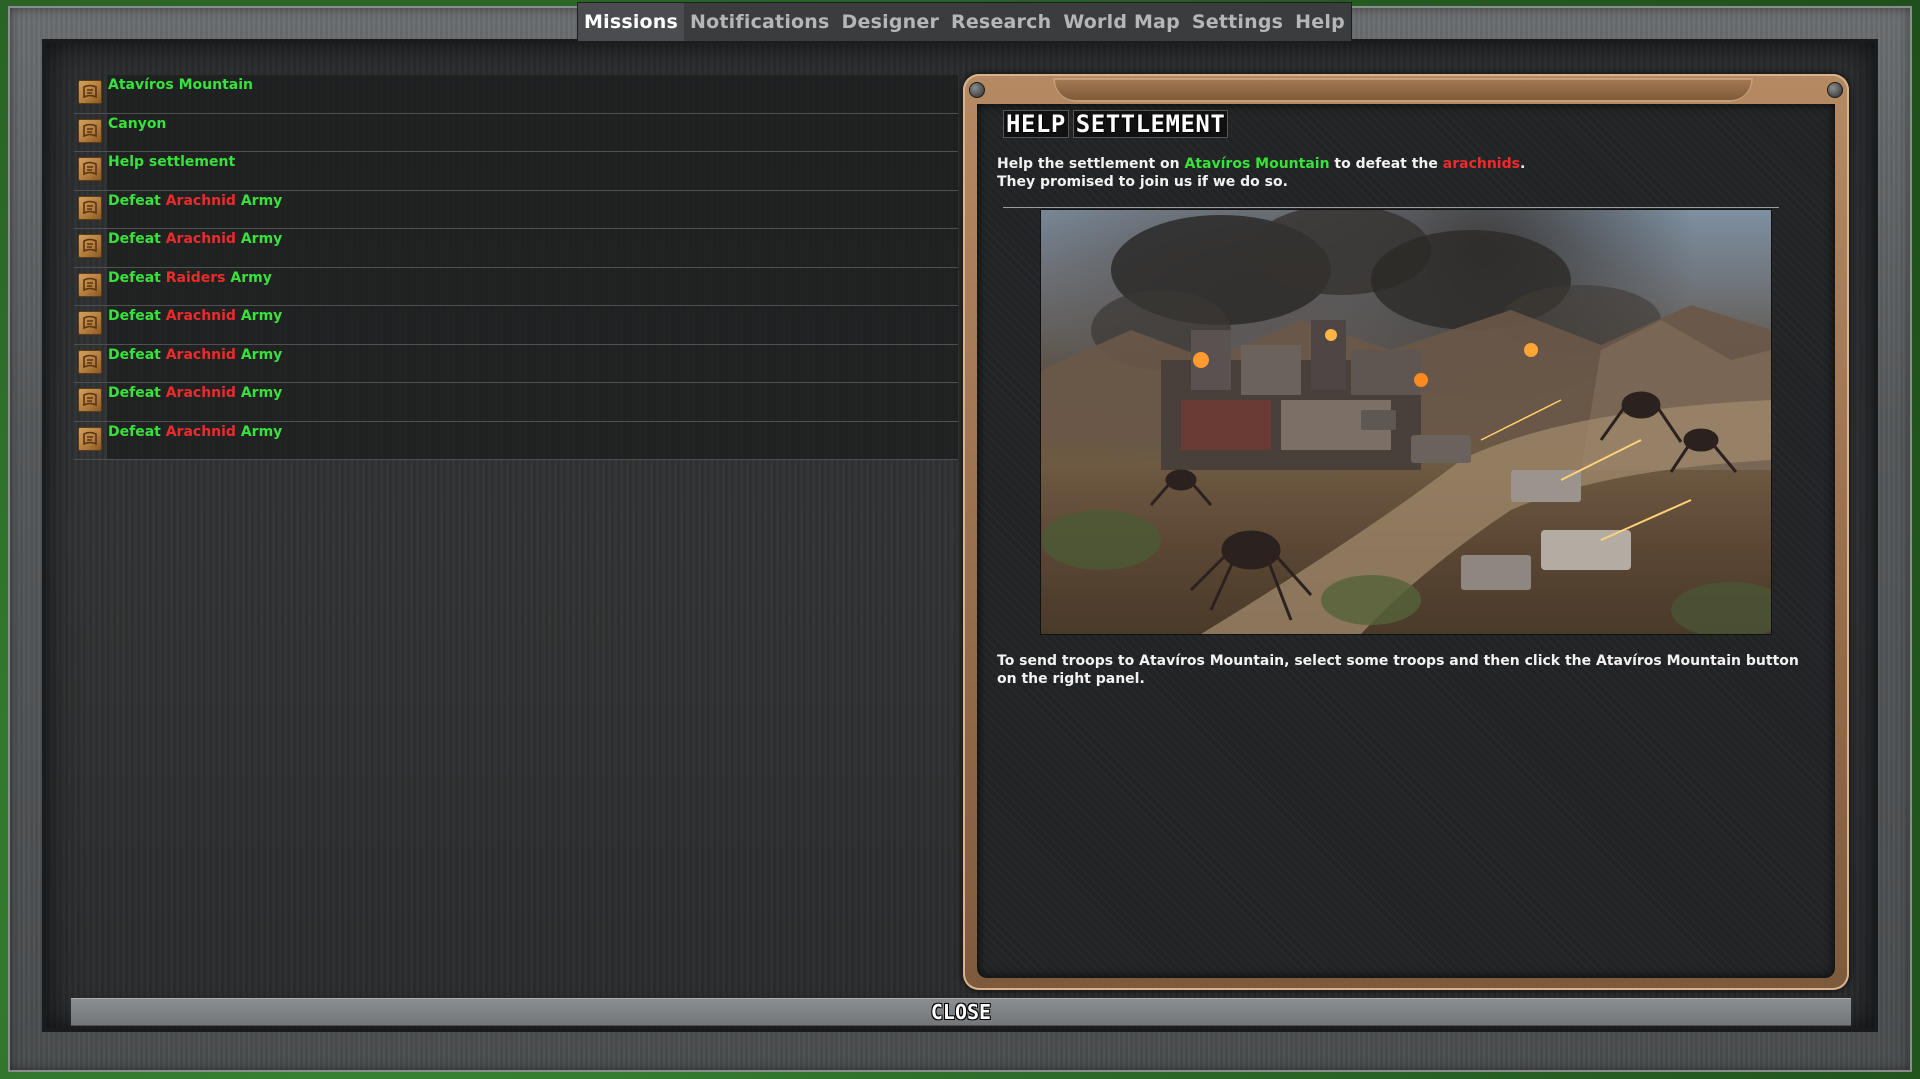  I want to click on panel-top-plate, so click(1403, 90).